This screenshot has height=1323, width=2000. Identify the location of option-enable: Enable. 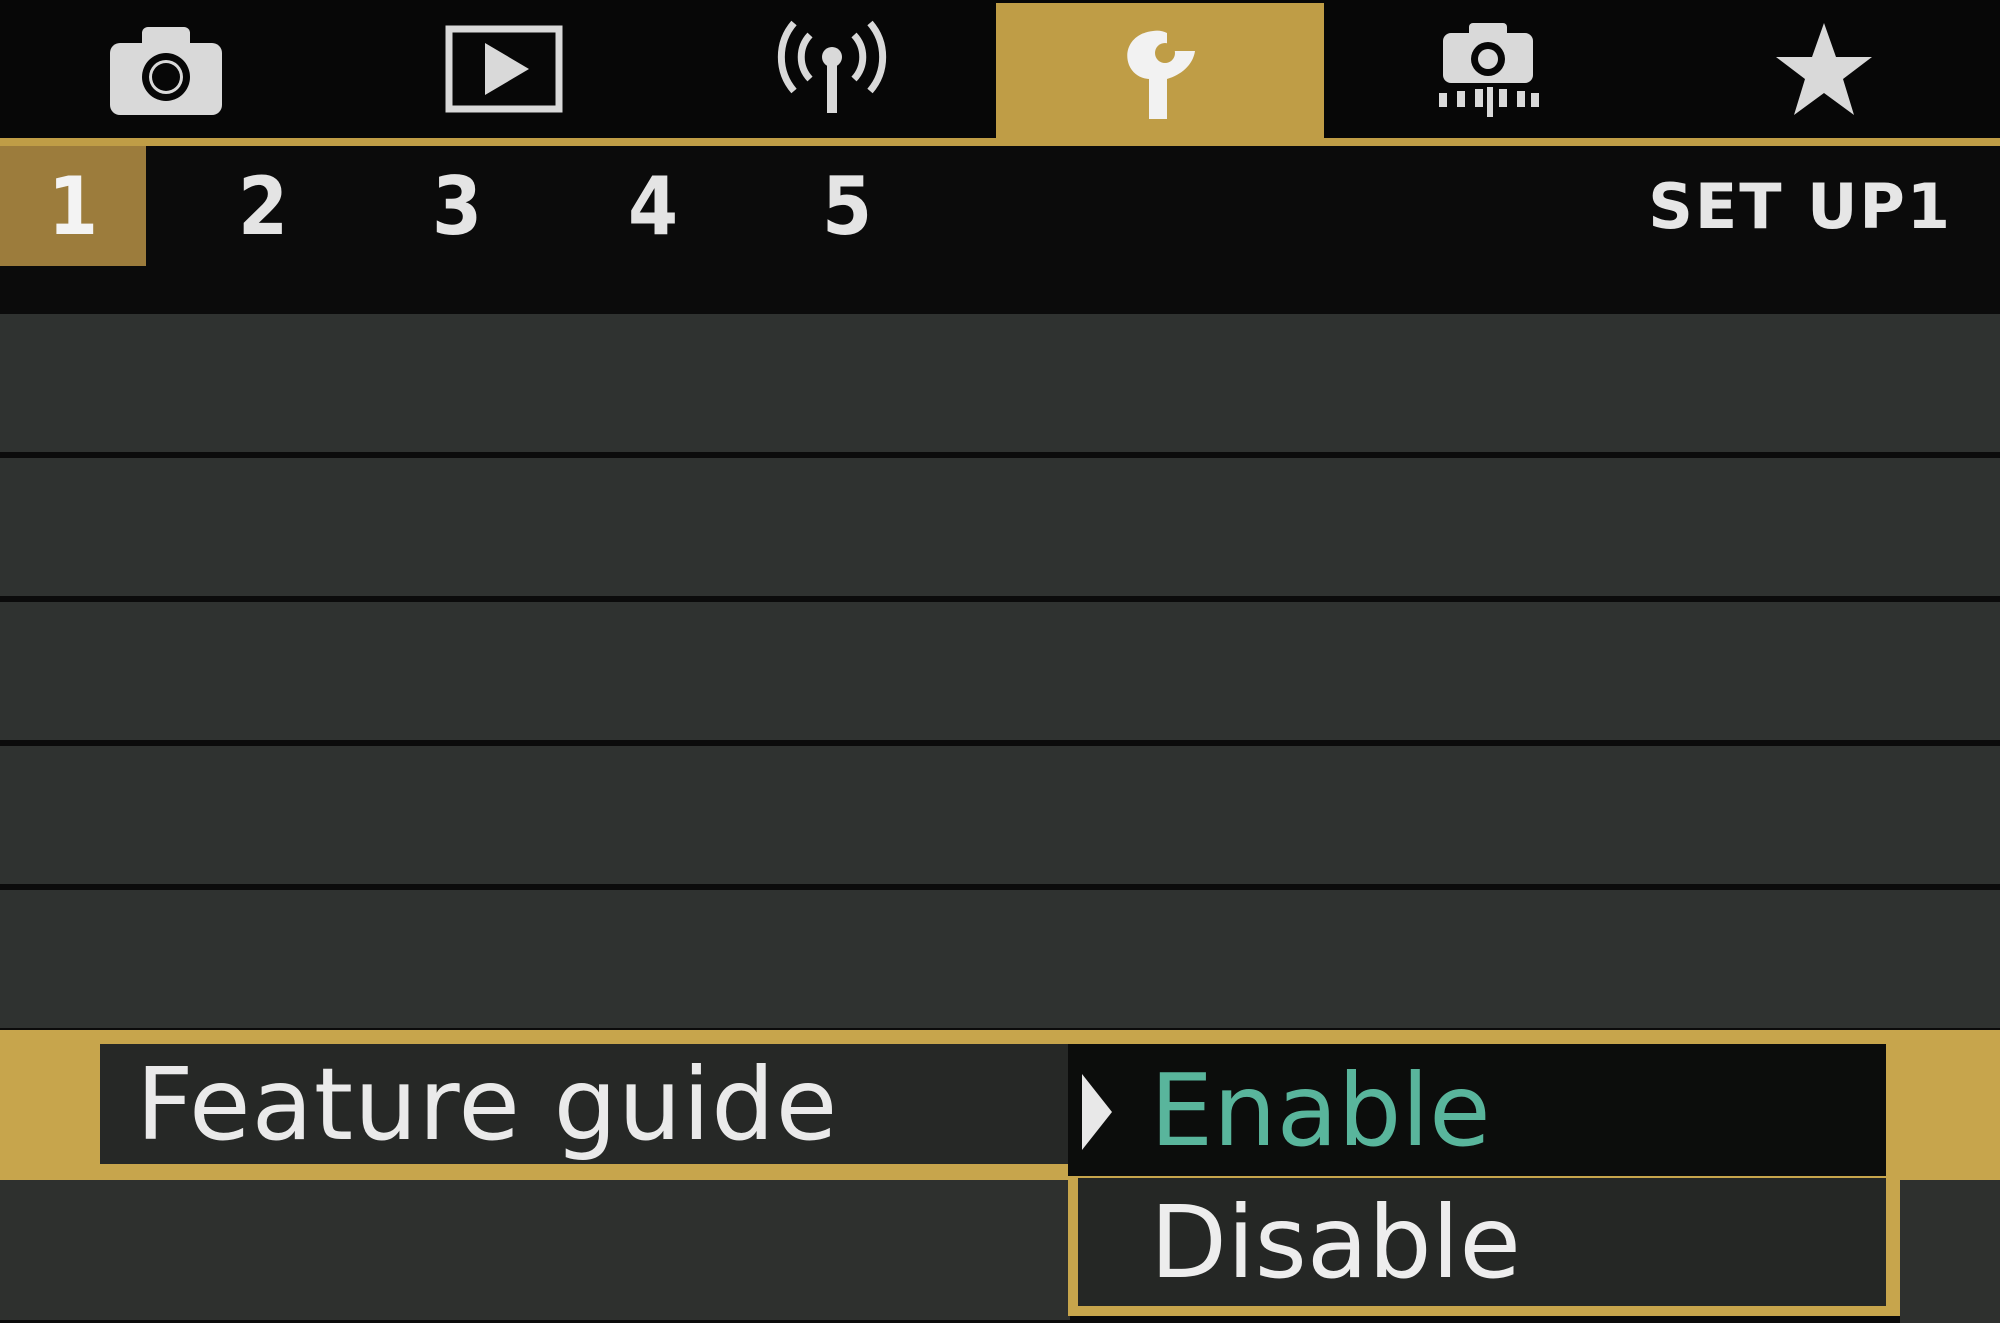
(1477, 1110).